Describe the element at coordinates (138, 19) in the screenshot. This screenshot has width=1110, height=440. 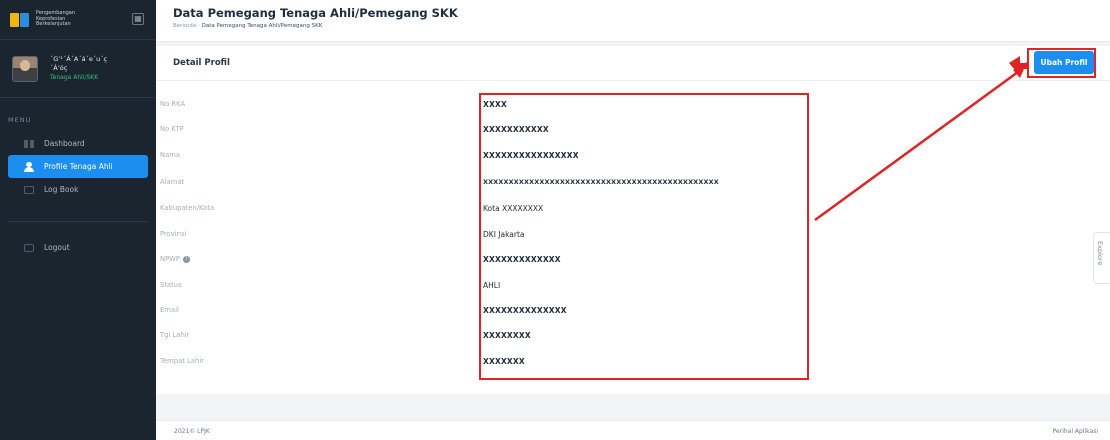
I see `sidebar-toggle-icon: ▦` at that location.